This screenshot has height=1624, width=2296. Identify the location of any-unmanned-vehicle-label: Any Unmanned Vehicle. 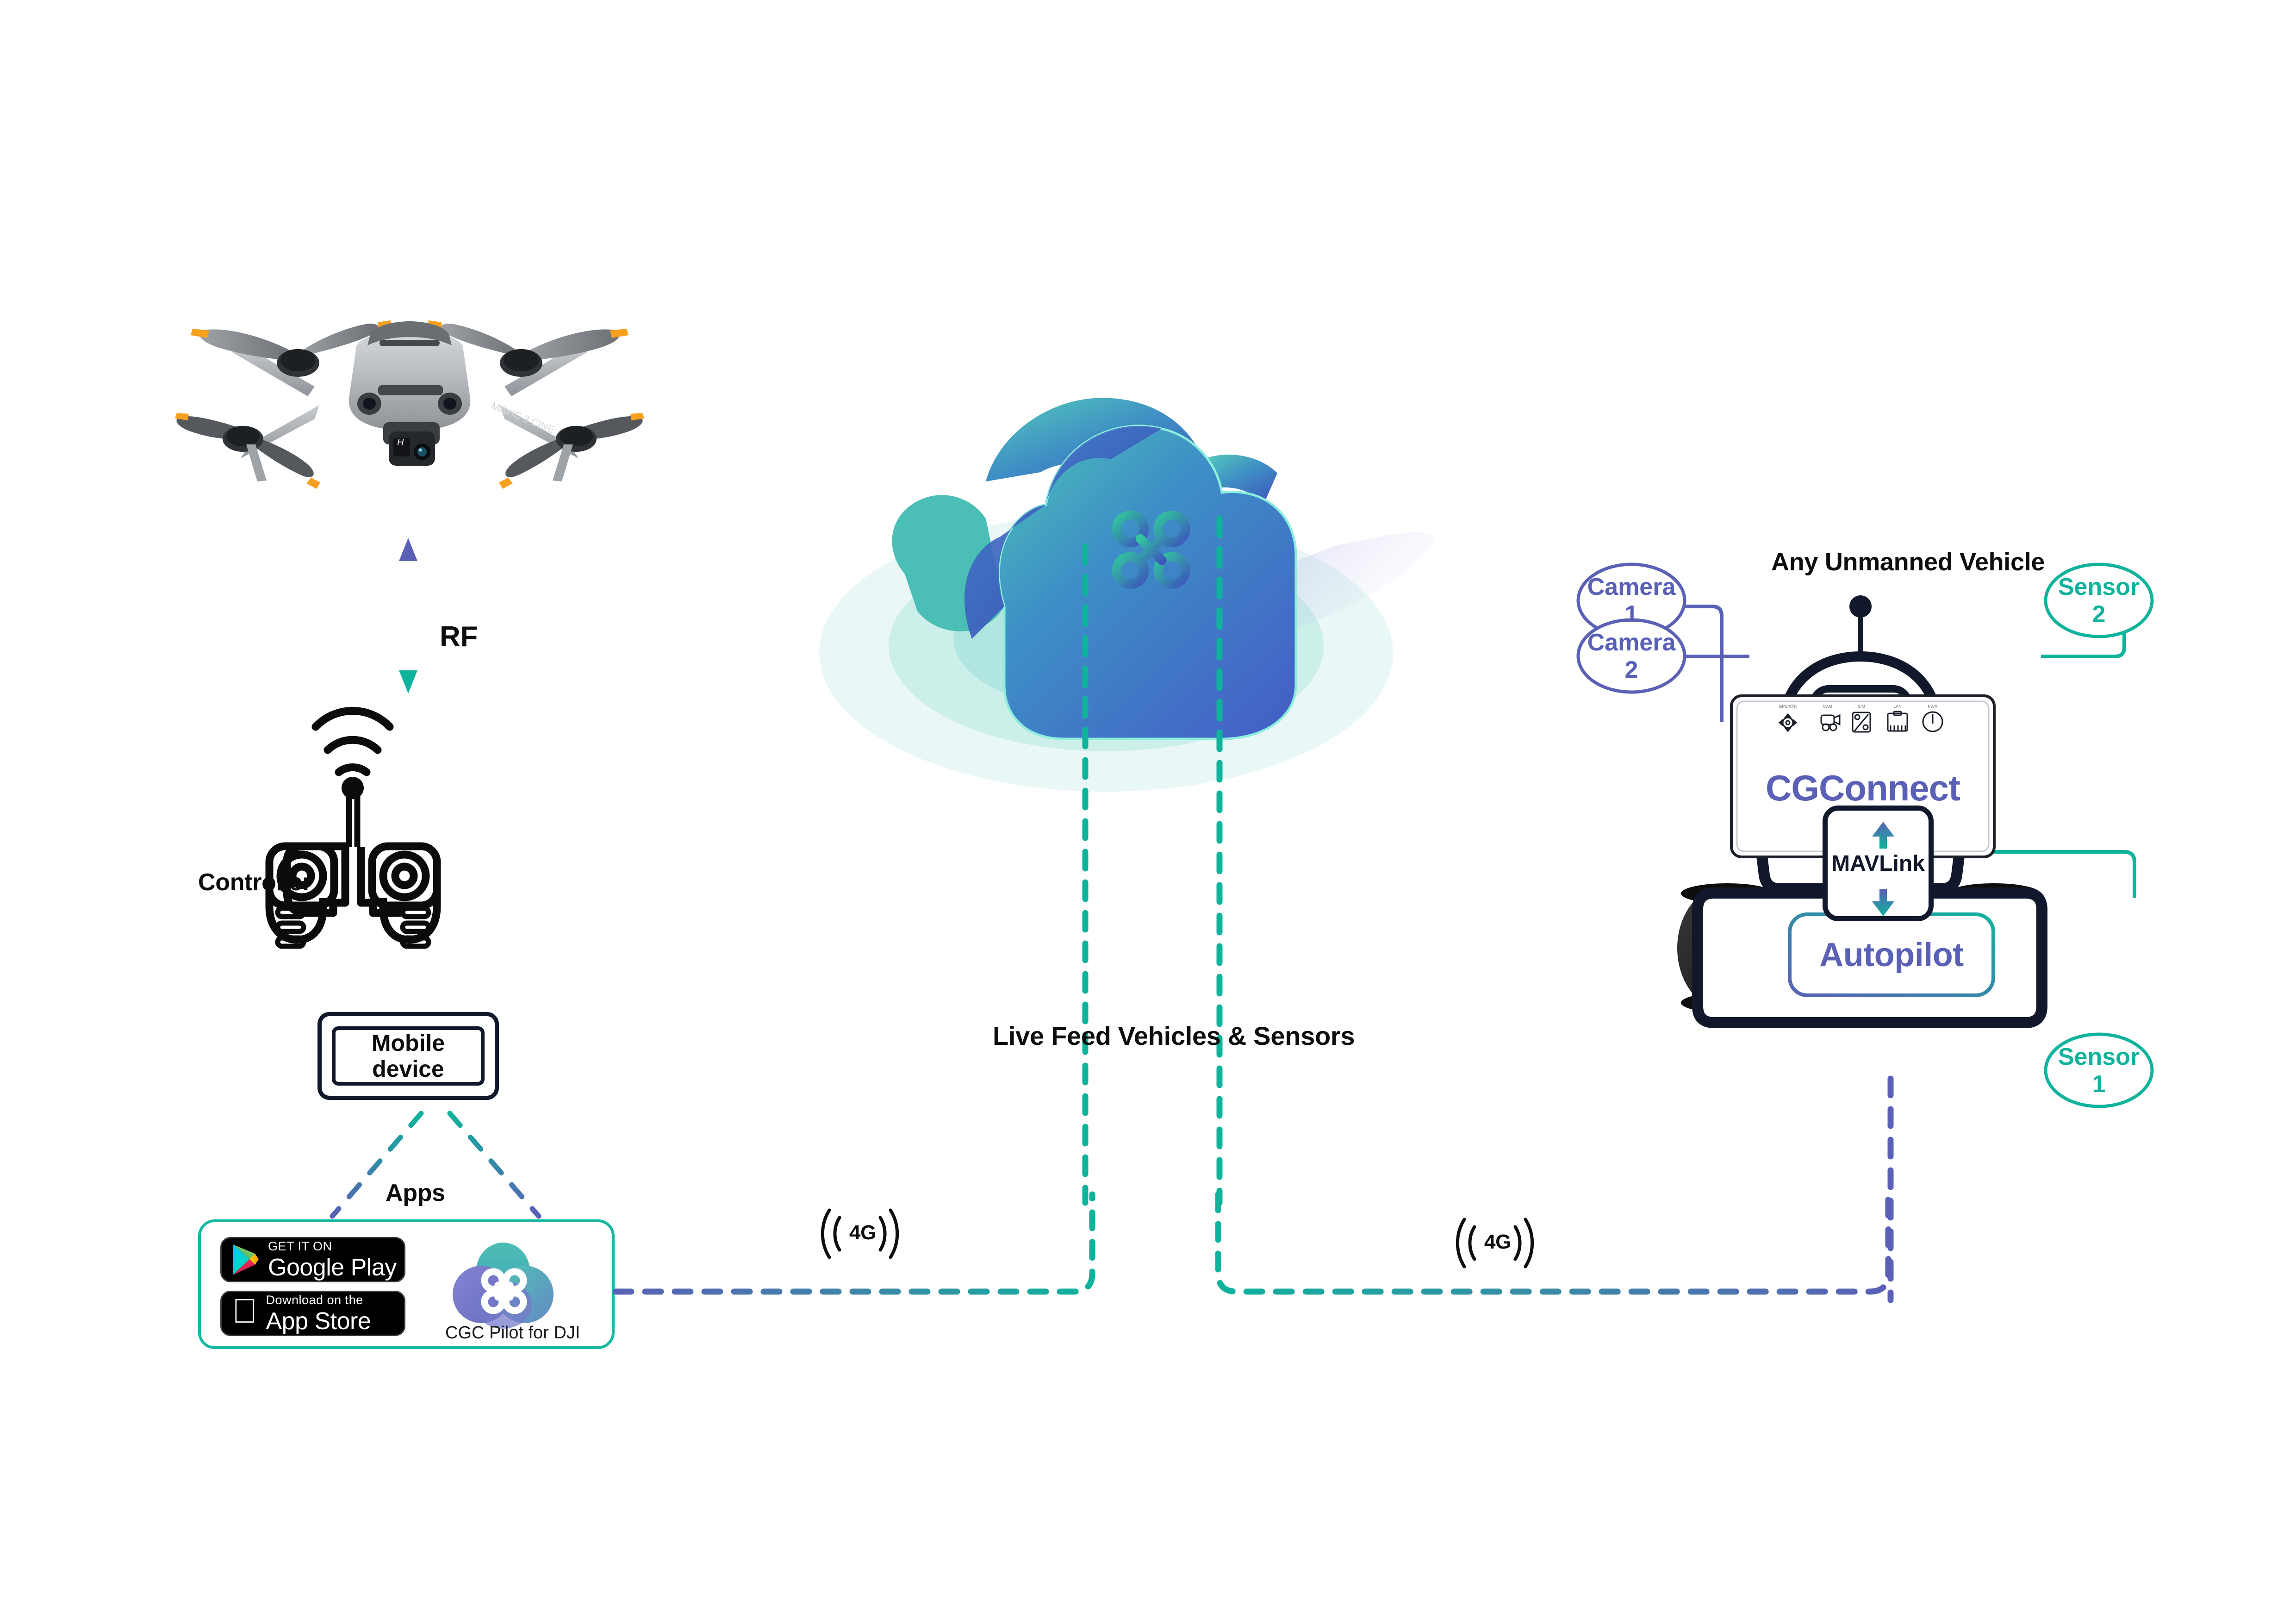
(1908, 562).